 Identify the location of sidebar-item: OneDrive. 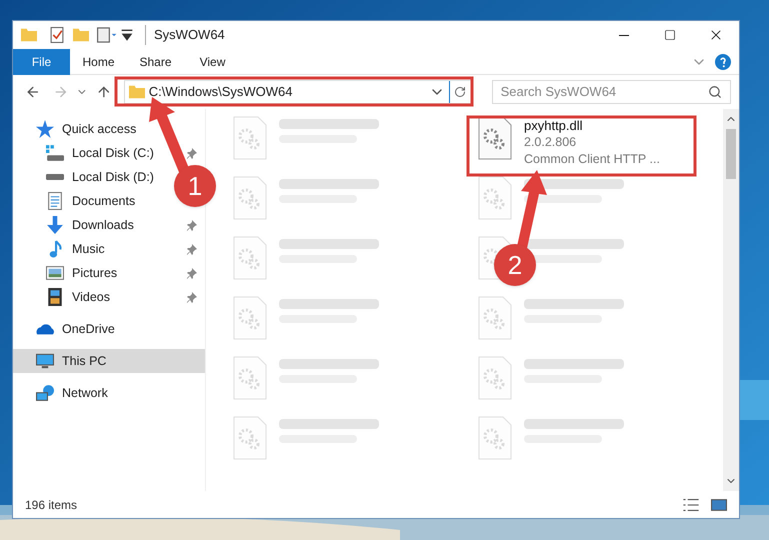
(66, 329).